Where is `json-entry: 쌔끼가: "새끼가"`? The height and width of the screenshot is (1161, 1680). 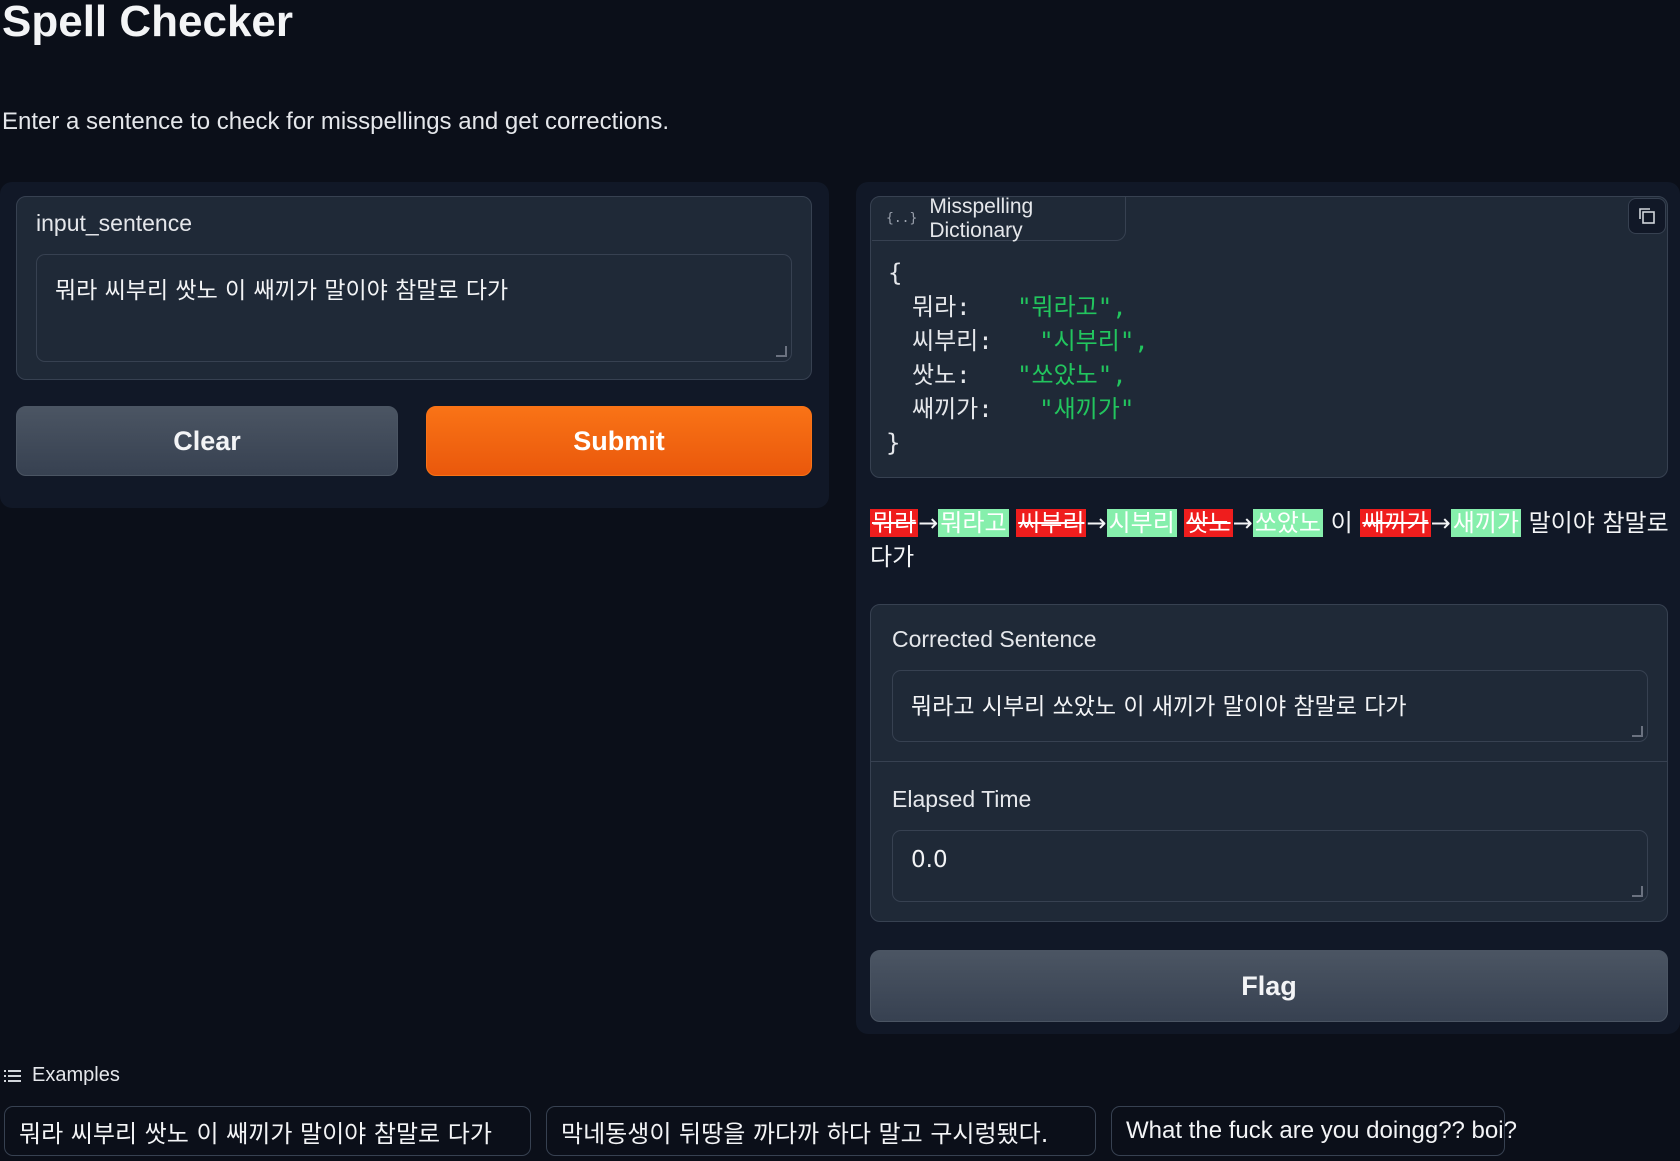
json-entry: 쌔끼가: "새끼가" is located at coordinates (1023, 409).